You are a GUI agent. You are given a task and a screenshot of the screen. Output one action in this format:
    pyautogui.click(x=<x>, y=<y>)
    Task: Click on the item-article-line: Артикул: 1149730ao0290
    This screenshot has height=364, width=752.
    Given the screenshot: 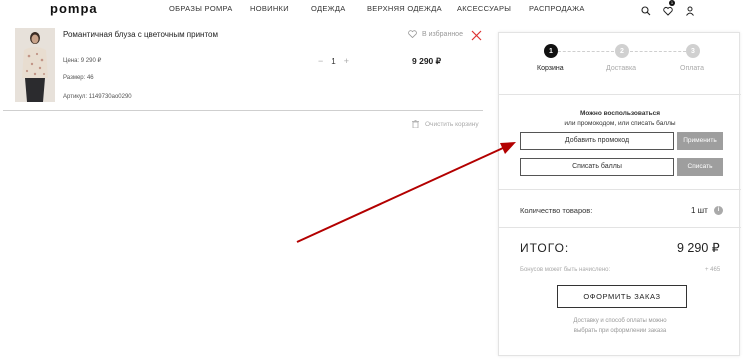 What is the action you would take?
    pyautogui.click(x=97, y=97)
    